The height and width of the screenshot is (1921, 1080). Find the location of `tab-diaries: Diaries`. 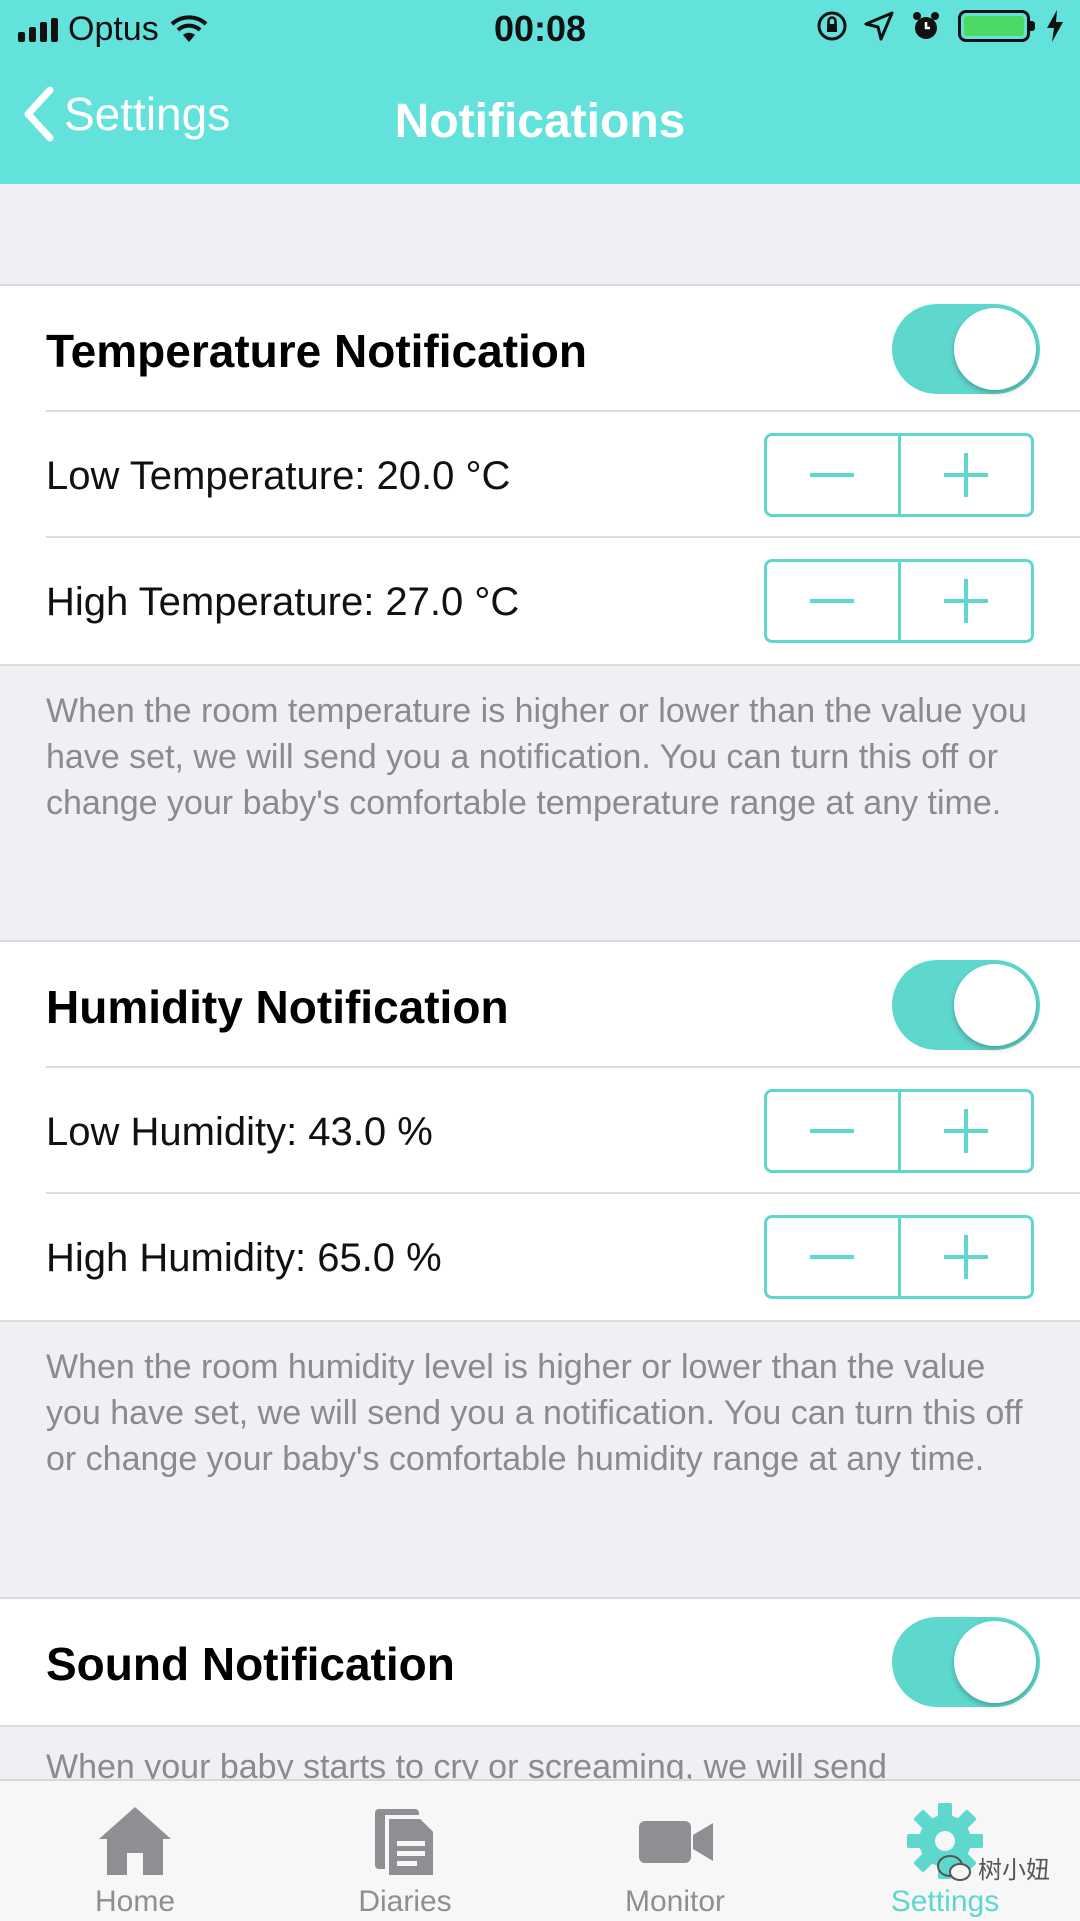

tab-diaries: Diaries is located at coordinates (405, 1851).